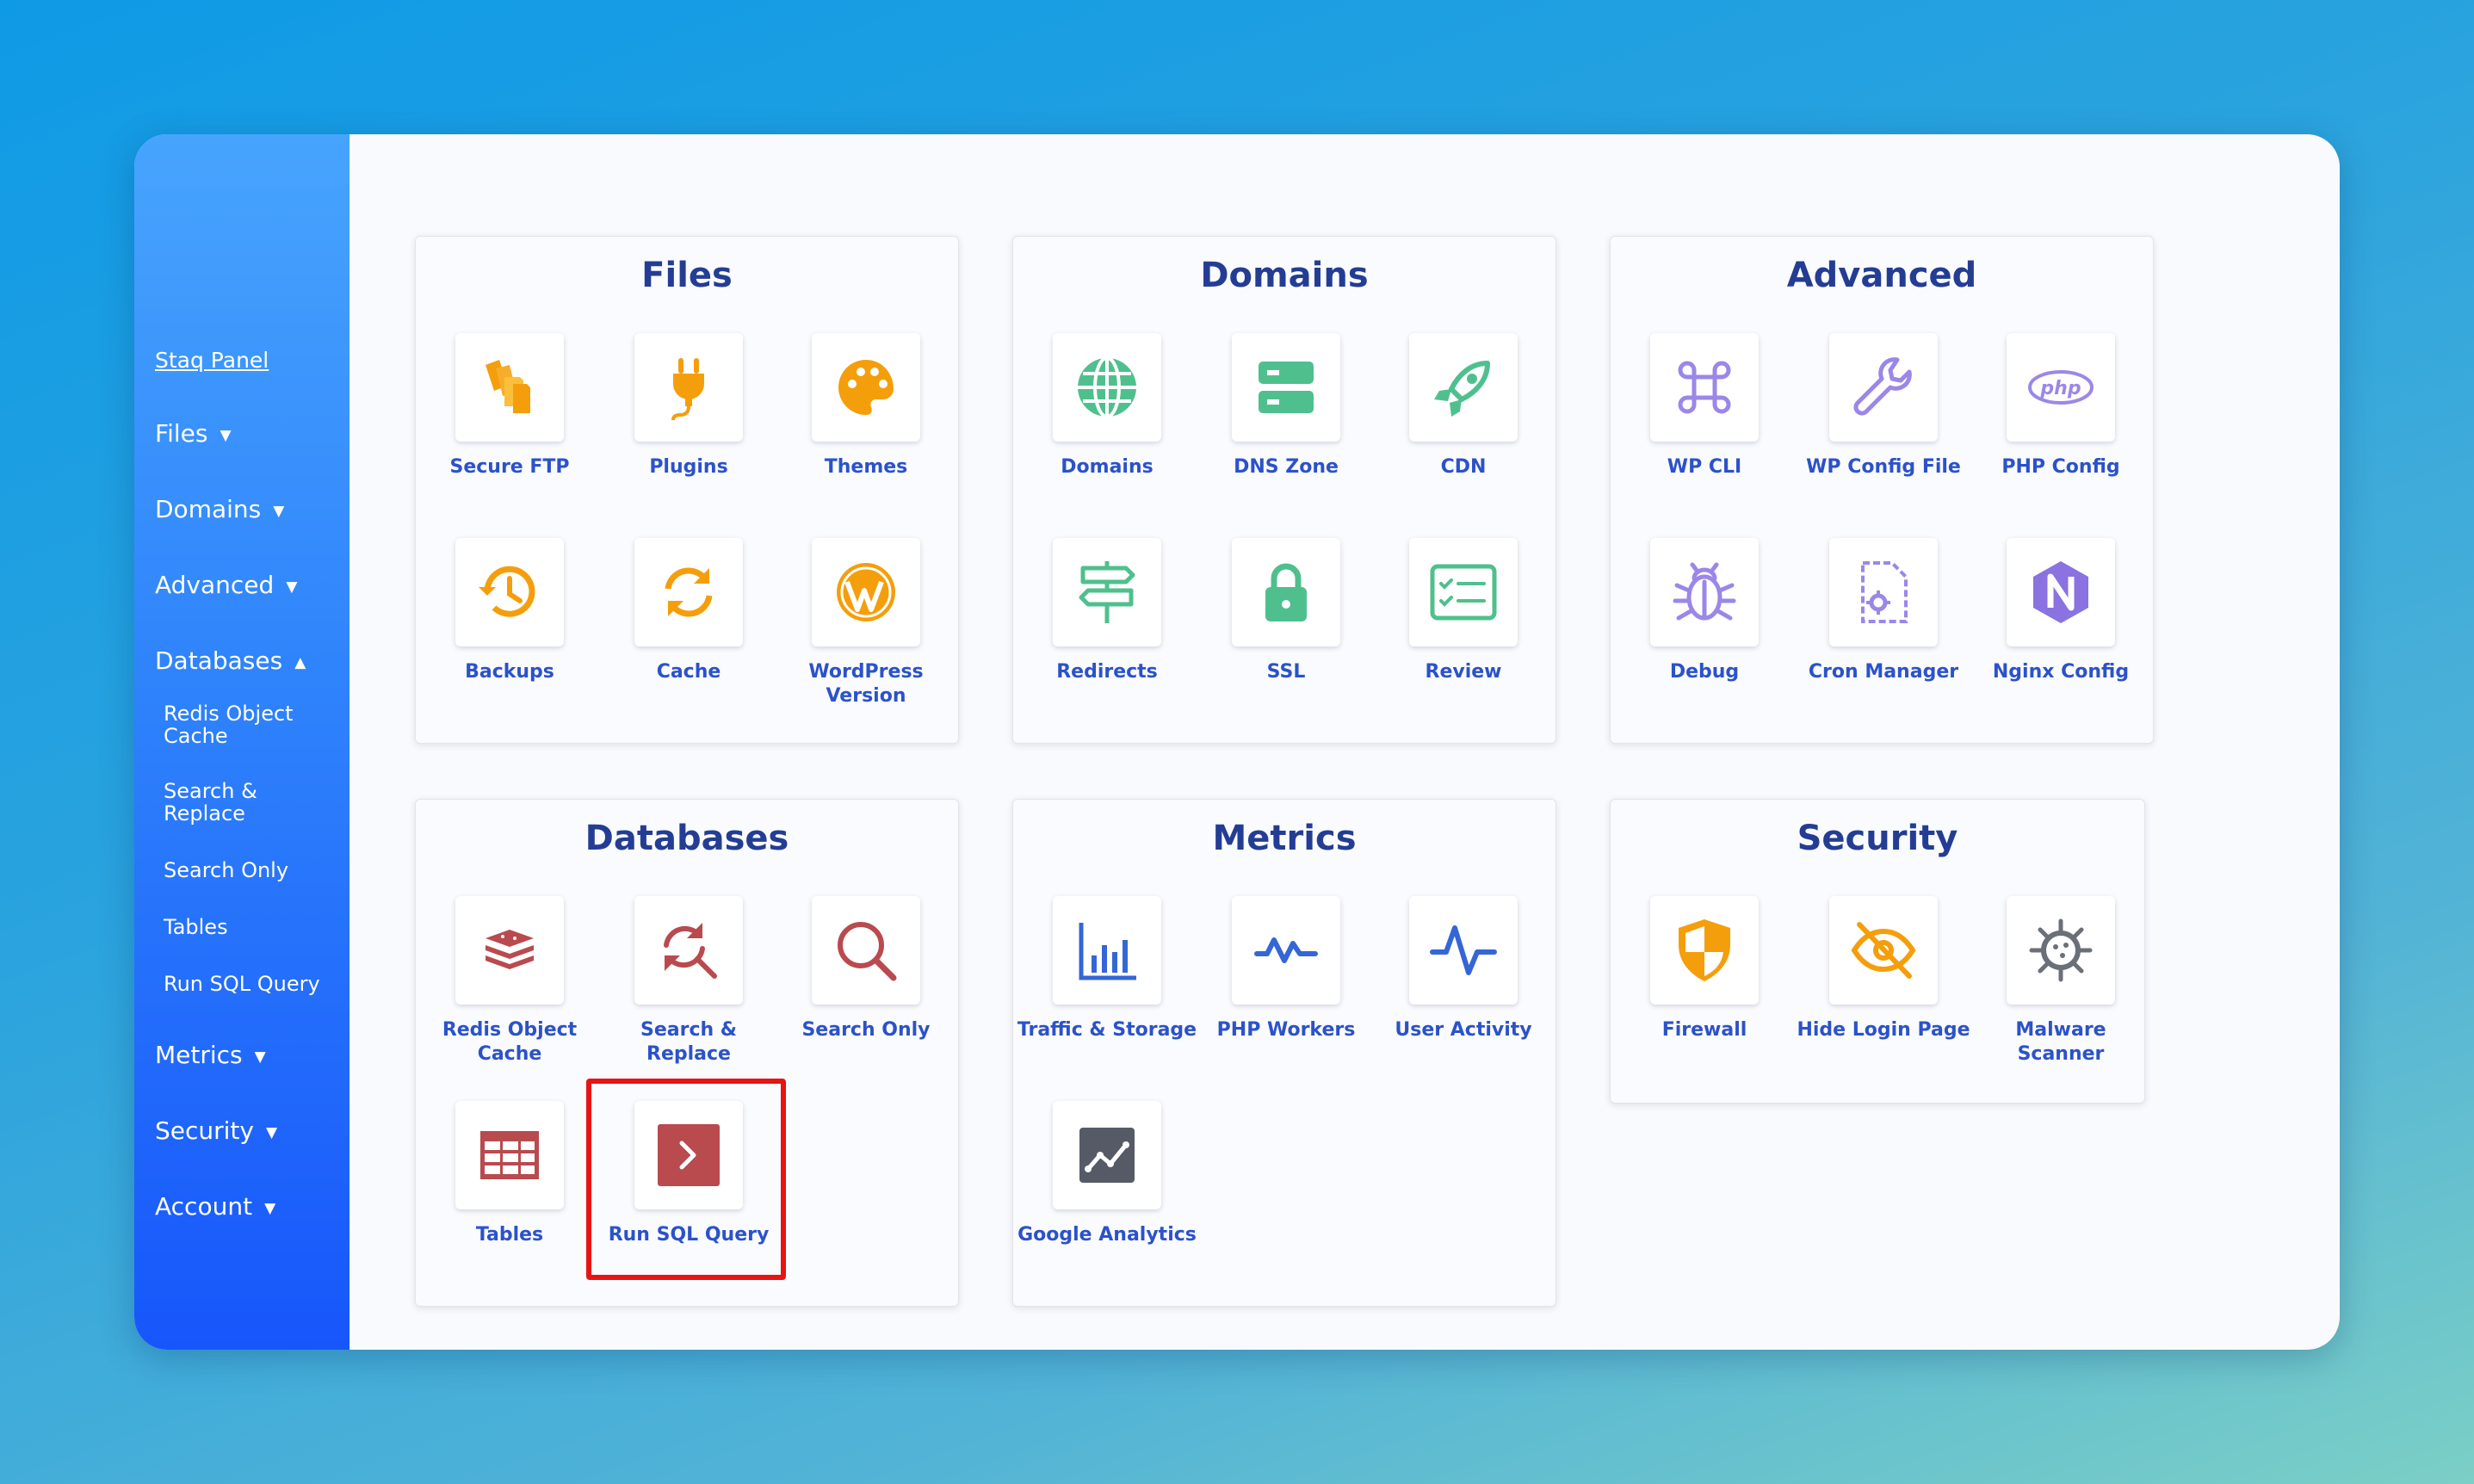 The height and width of the screenshot is (1484, 2474). I want to click on tile-user-activity: User Activity, so click(1463, 969).